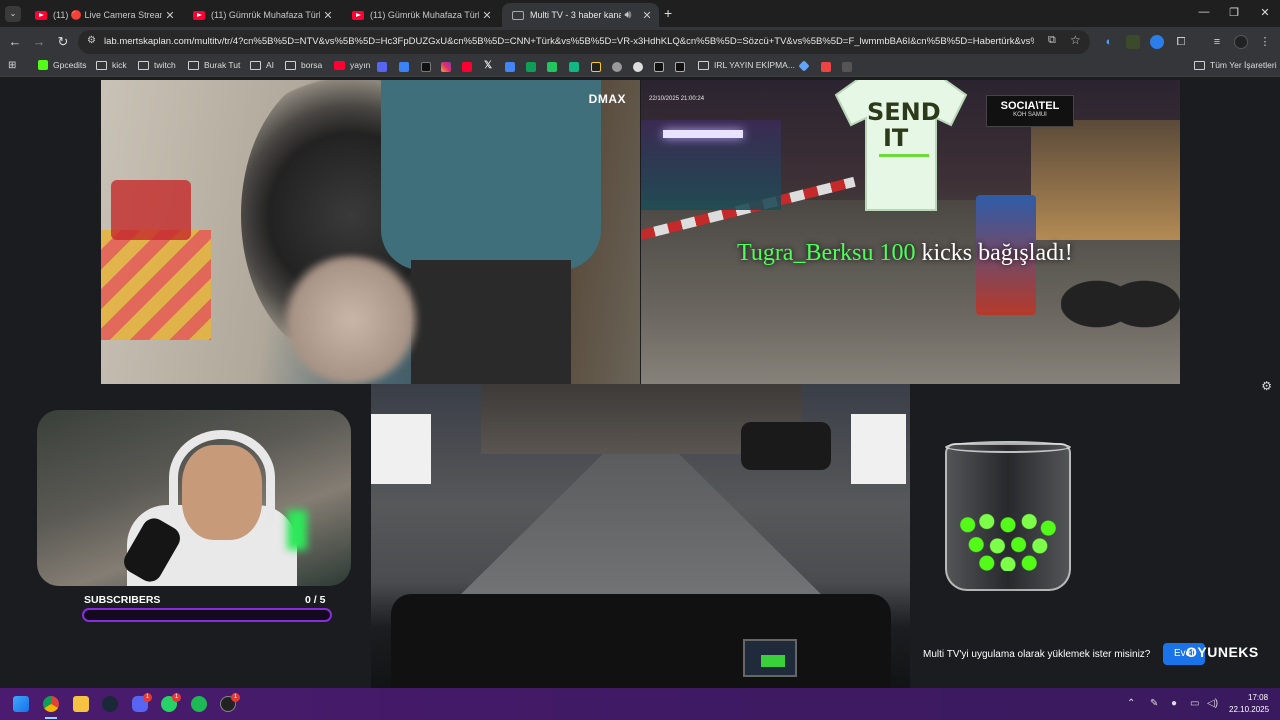  I want to click on back-button: ←, so click(15, 41).